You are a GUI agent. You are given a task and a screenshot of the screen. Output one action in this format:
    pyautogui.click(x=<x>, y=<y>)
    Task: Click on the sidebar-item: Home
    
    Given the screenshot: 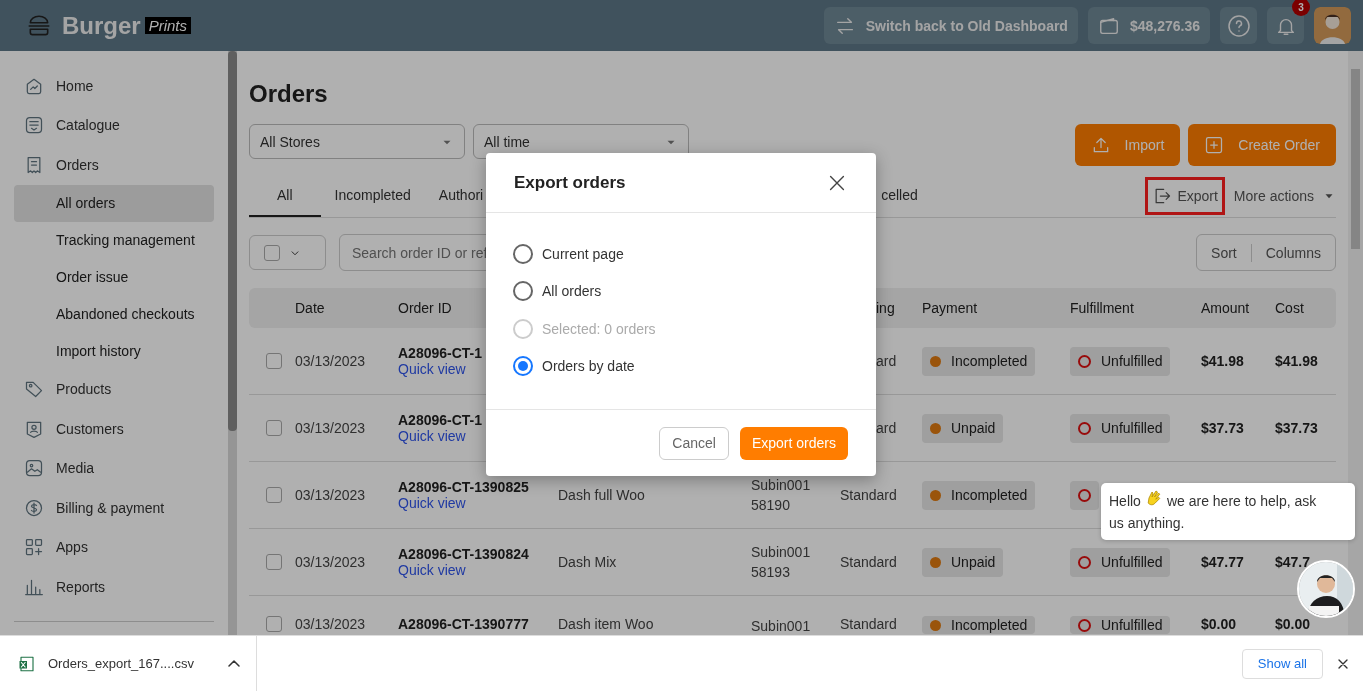 What is the action you would take?
    pyautogui.click(x=114, y=86)
    